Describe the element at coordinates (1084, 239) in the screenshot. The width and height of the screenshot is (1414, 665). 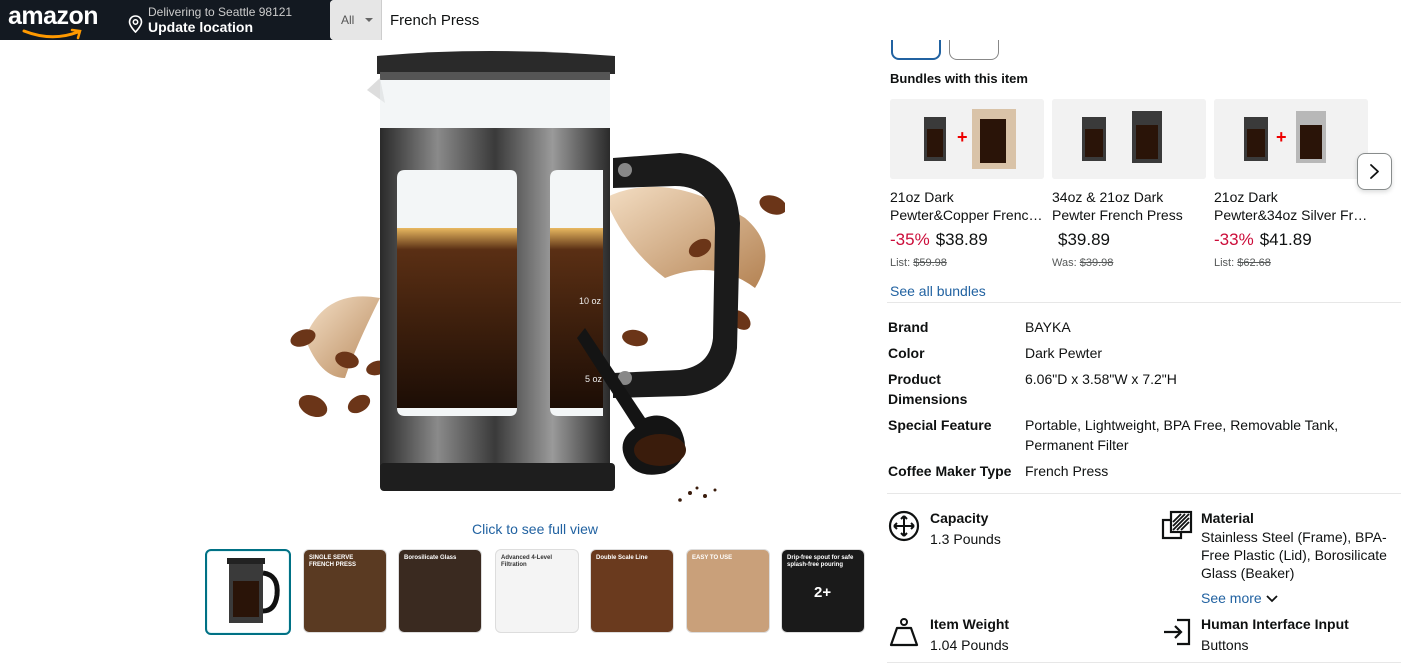
I see `bundle-price: $39.89` at that location.